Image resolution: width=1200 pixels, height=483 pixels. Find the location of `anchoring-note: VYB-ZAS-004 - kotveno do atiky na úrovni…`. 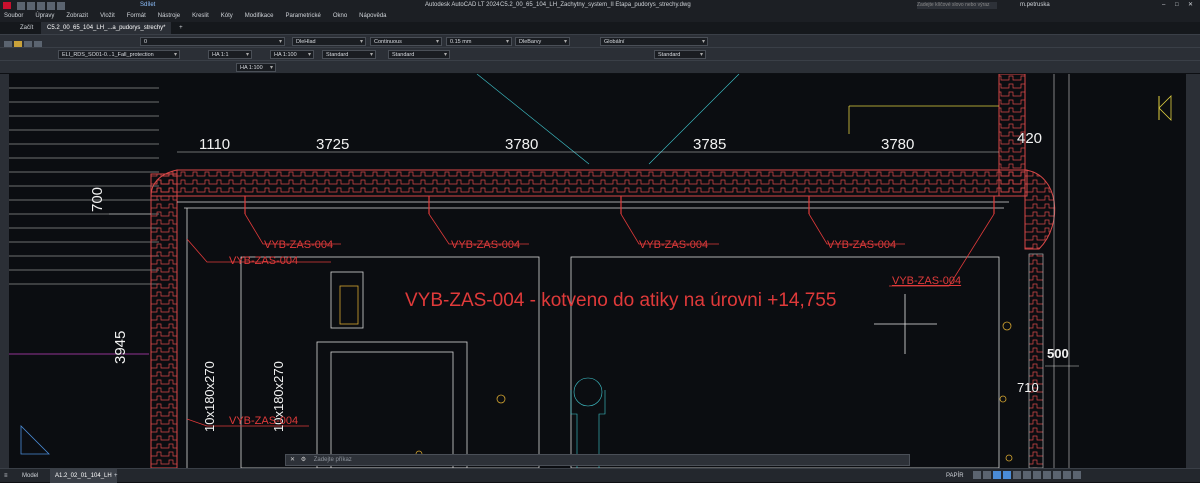

anchoring-note: VYB-ZAS-004 - kotveno do atiky na úrovni… is located at coordinates (621, 300).